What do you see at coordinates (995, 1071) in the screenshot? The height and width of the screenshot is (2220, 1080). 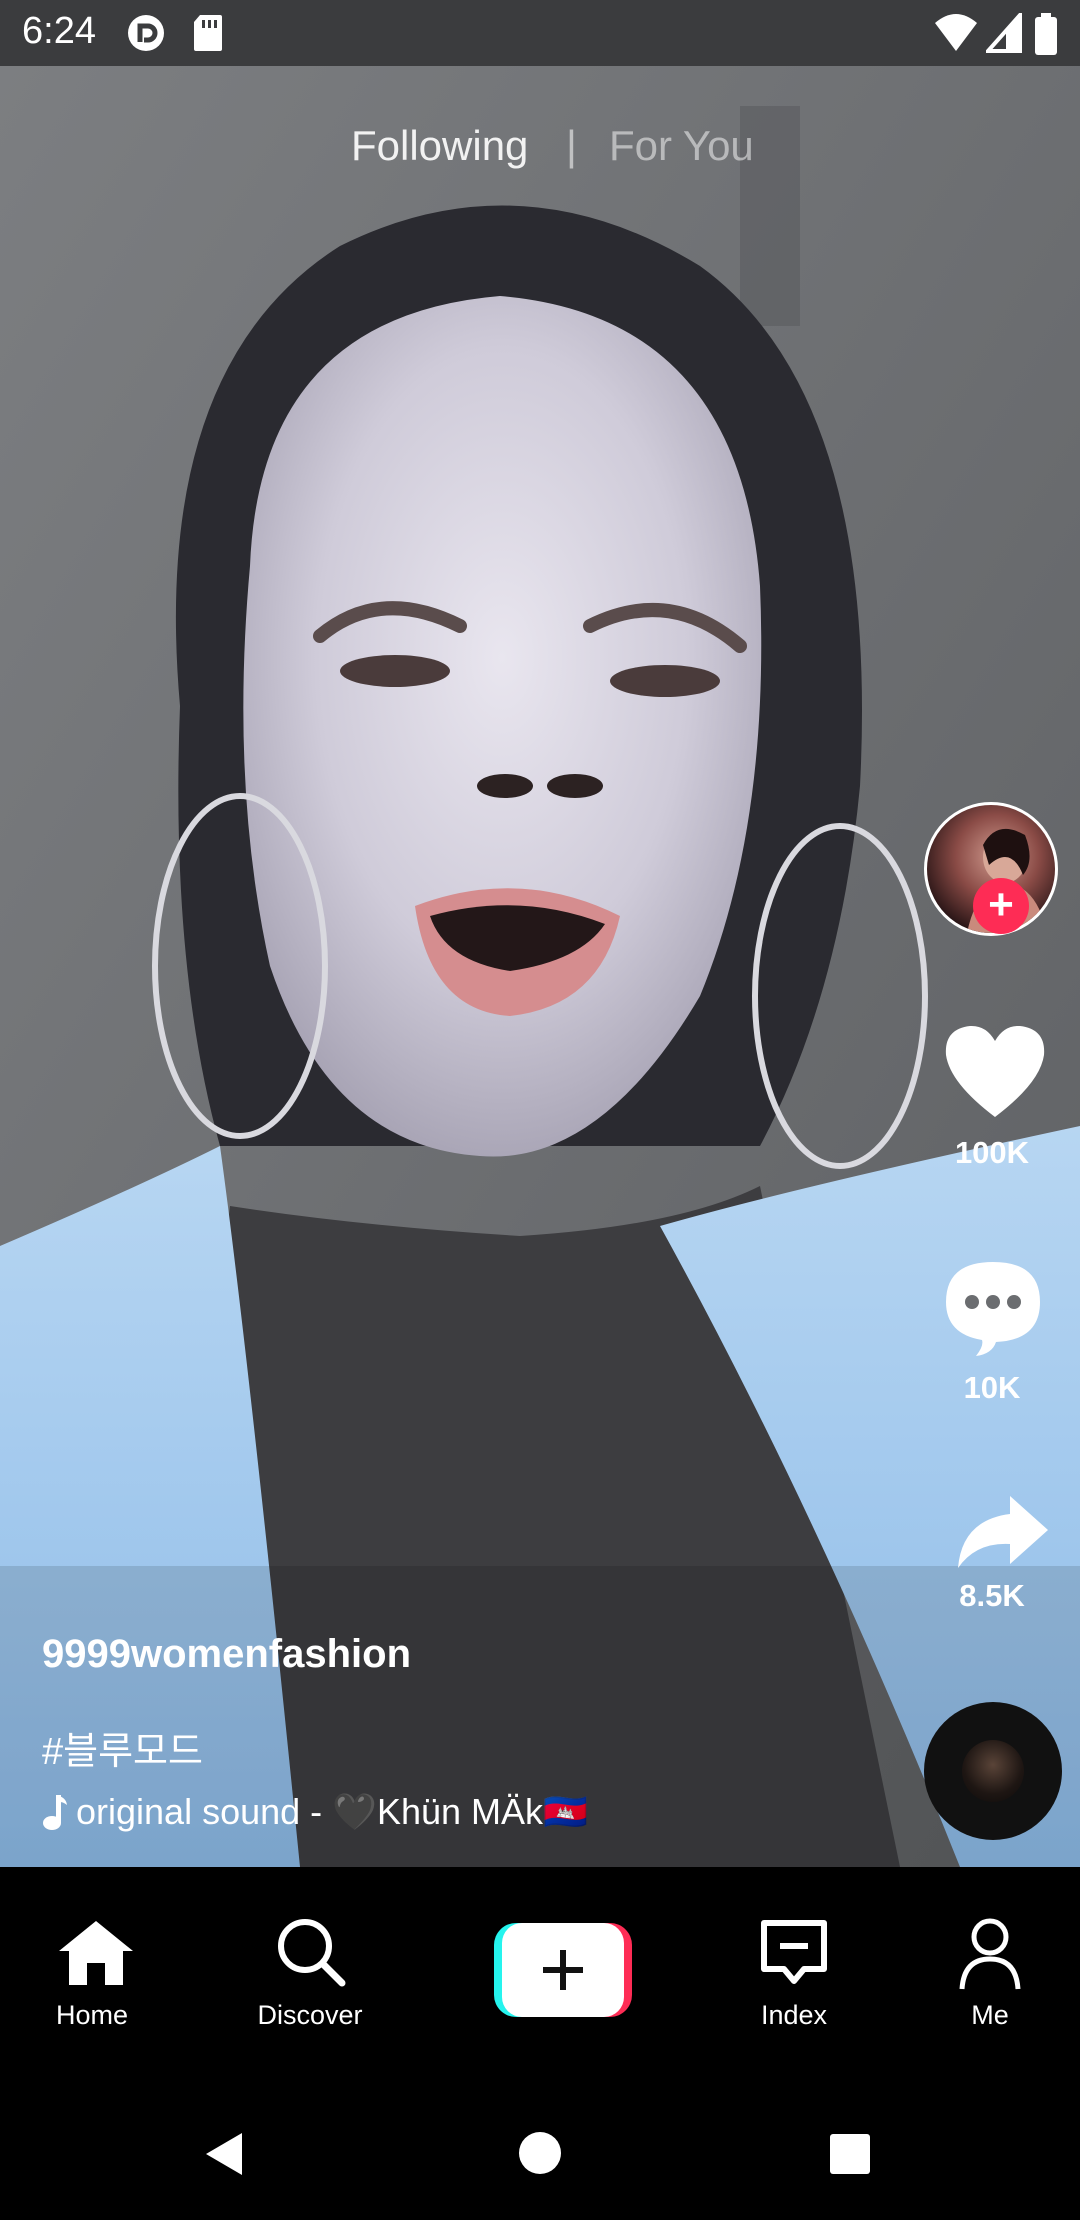 I see `heart-icon` at bounding box center [995, 1071].